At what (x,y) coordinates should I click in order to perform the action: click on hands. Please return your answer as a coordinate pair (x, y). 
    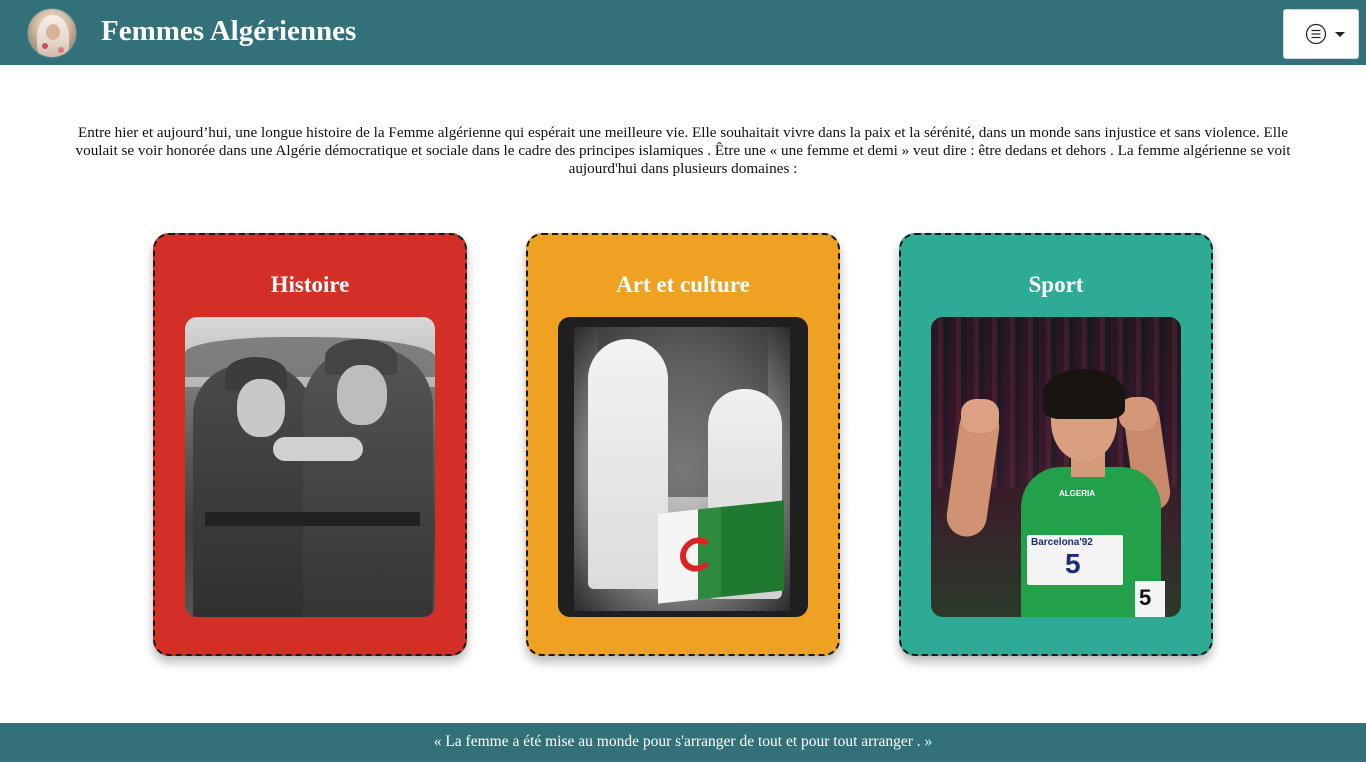
    Looking at the image, I should click on (318, 449).